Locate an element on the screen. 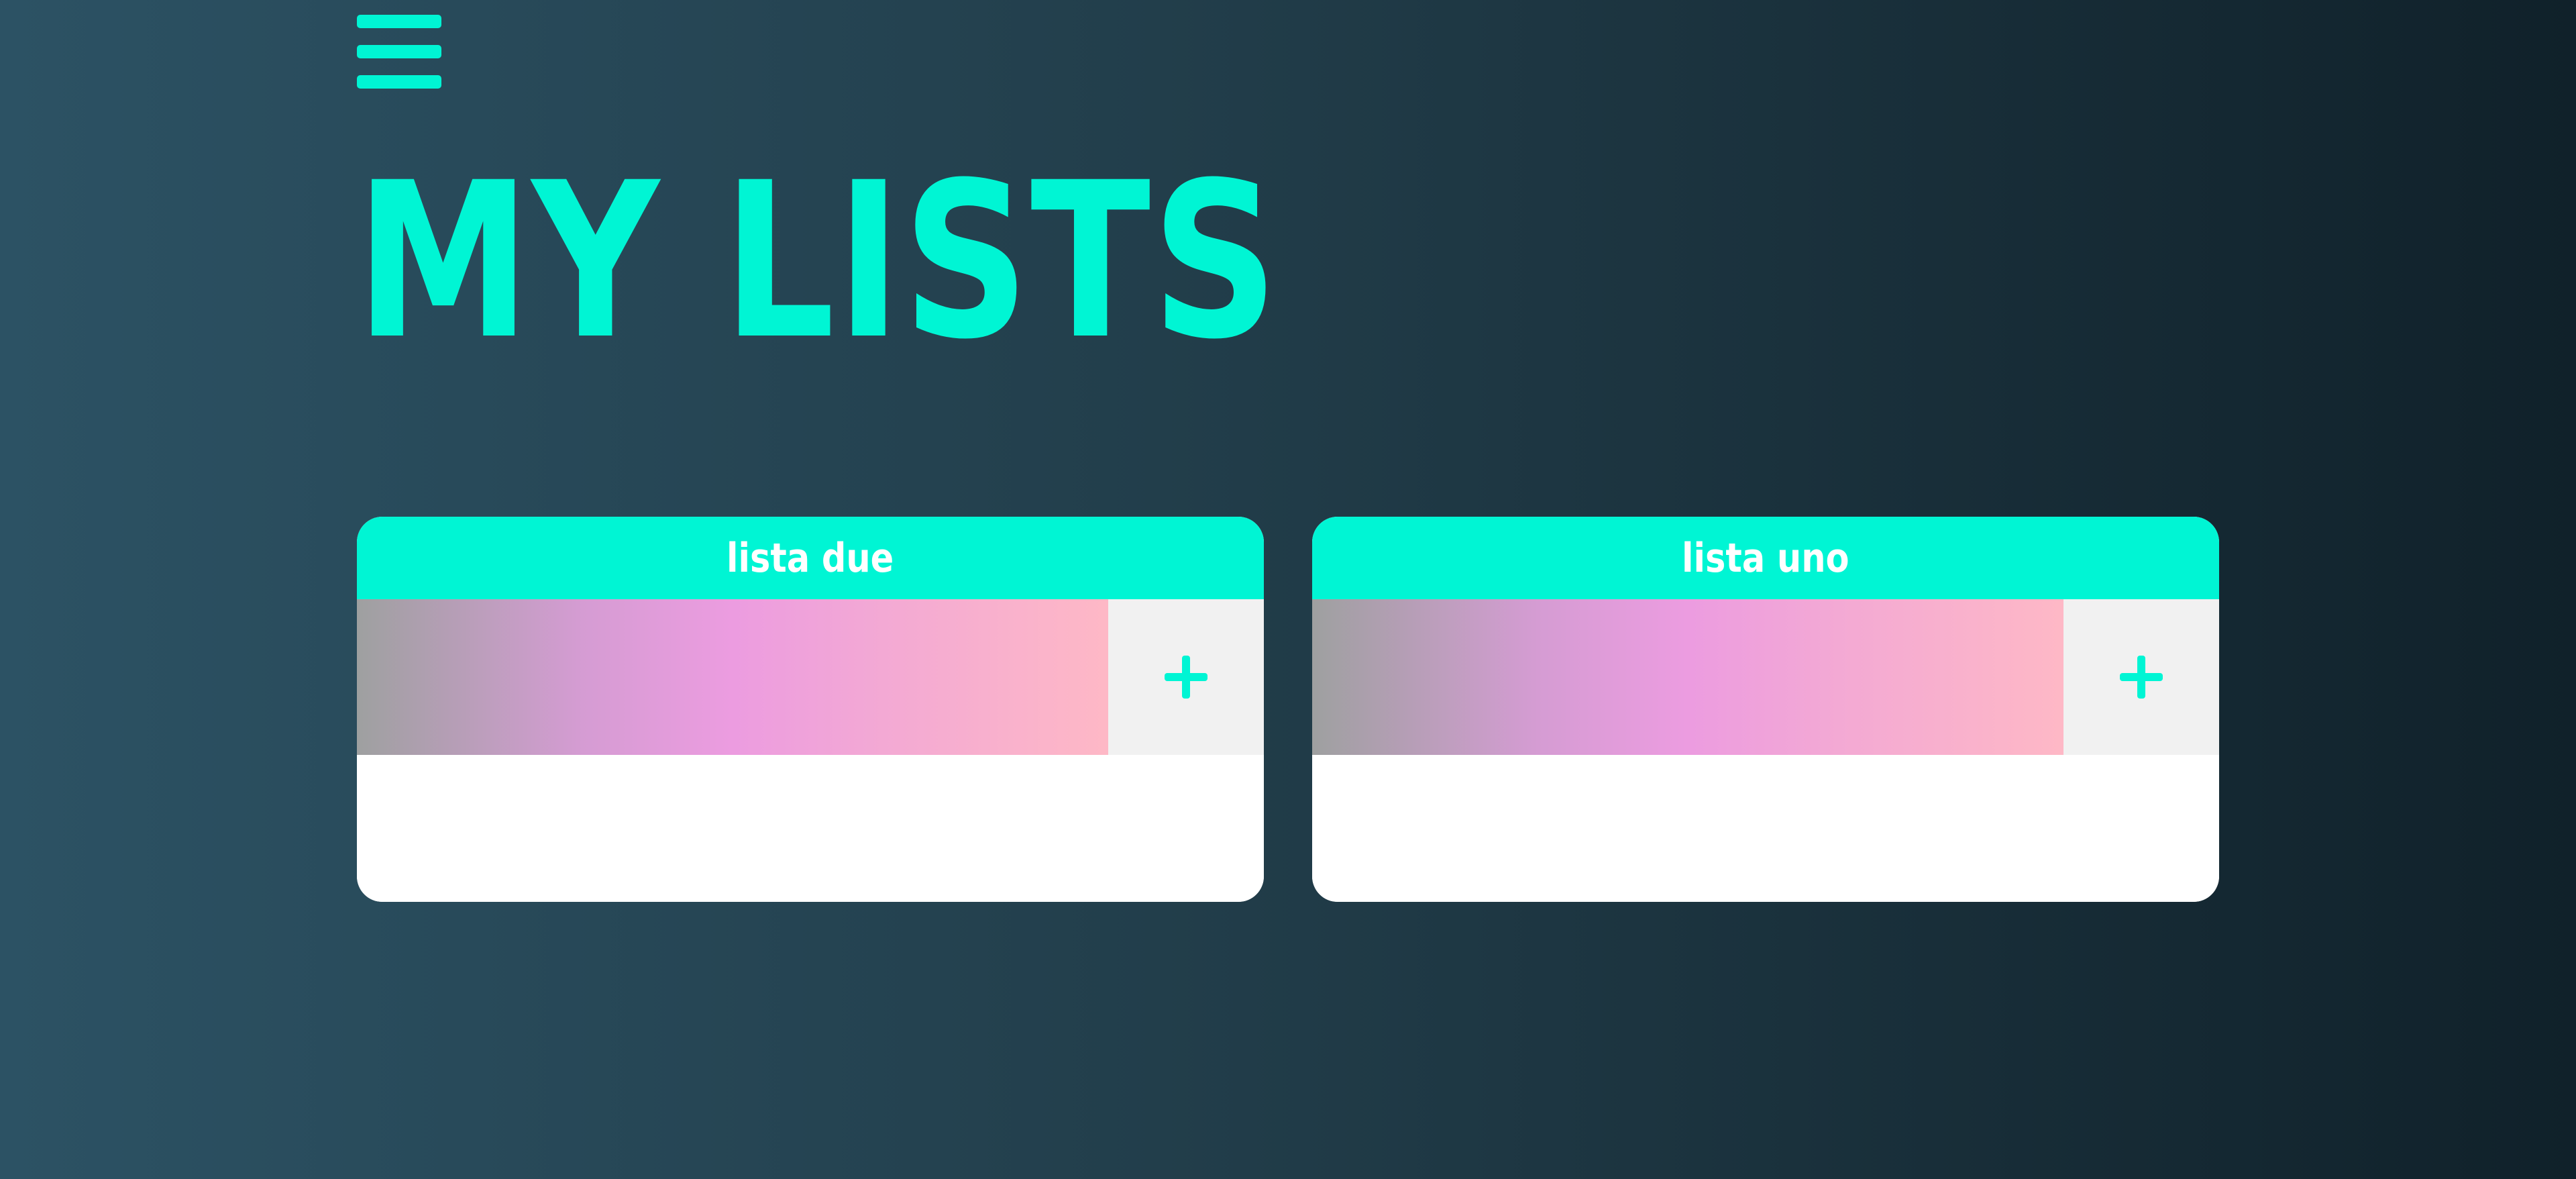  list-card-header: lista uno is located at coordinates (1765, 558).